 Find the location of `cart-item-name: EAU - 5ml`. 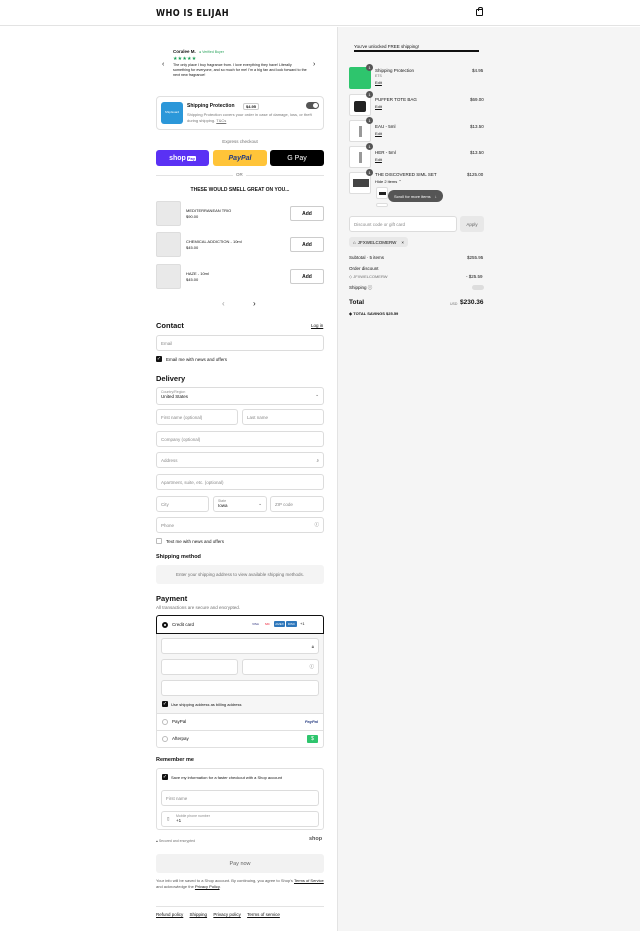

cart-item-name: EAU - 5ml is located at coordinates (385, 126).